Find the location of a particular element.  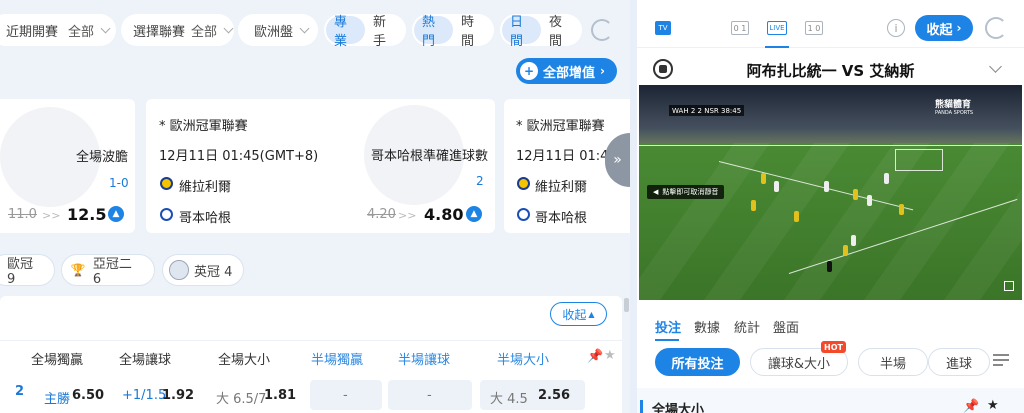

pitch-icon: 1 0 is located at coordinates (814, 28).